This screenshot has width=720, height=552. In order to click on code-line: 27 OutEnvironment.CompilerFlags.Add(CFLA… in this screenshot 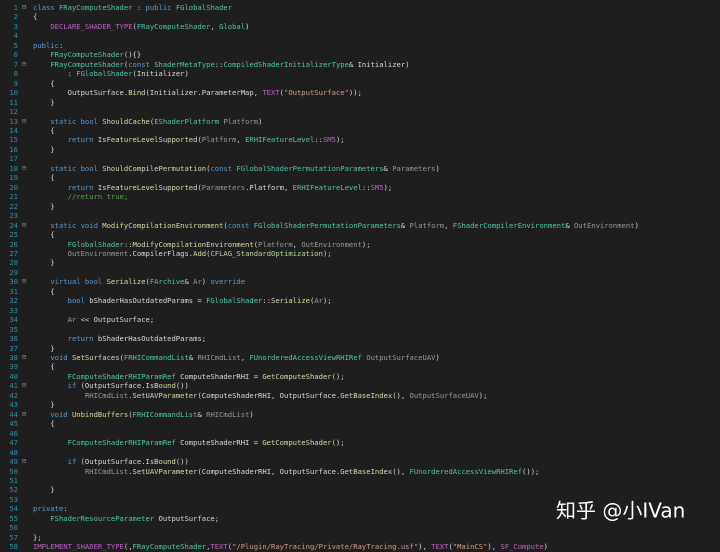, I will do `click(360, 253)`.